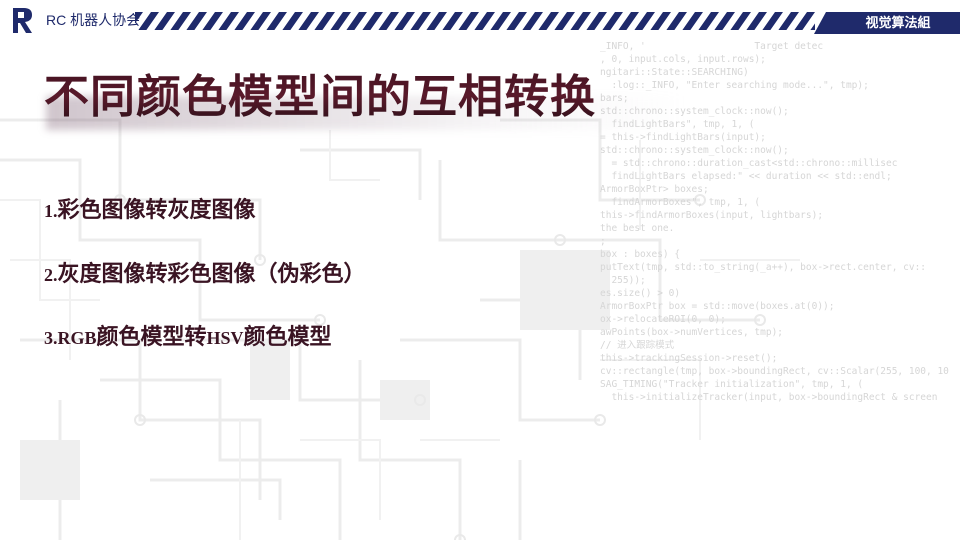  I want to click on code-line: ArmorBoxPtr> boxes;, so click(654, 189).